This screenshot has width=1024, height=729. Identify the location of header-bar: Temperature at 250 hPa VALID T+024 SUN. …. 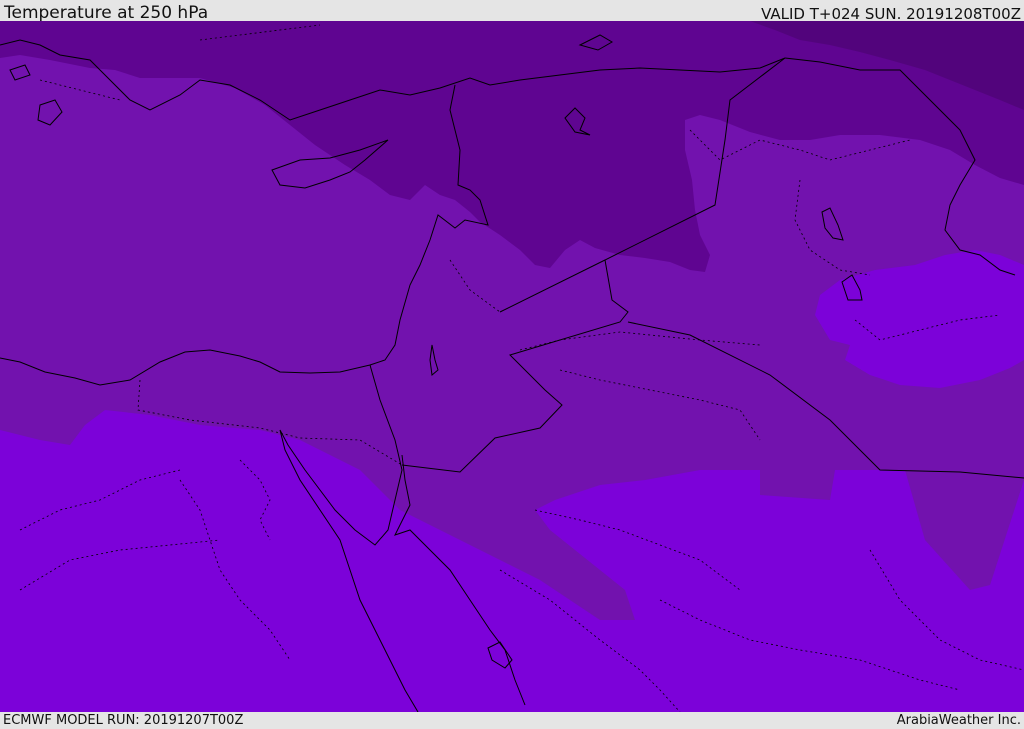
(512, 11).